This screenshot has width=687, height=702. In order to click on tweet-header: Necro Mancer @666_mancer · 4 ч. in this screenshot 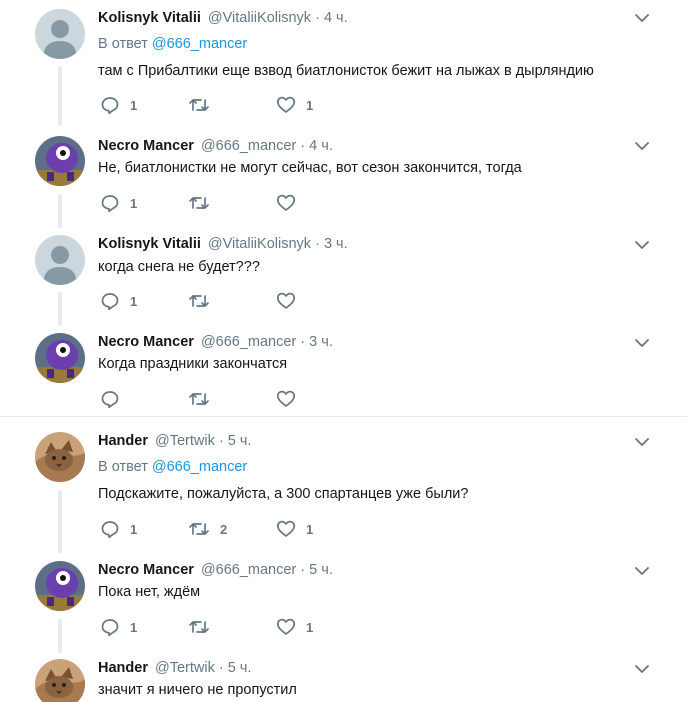, I will do `click(215, 146)`.